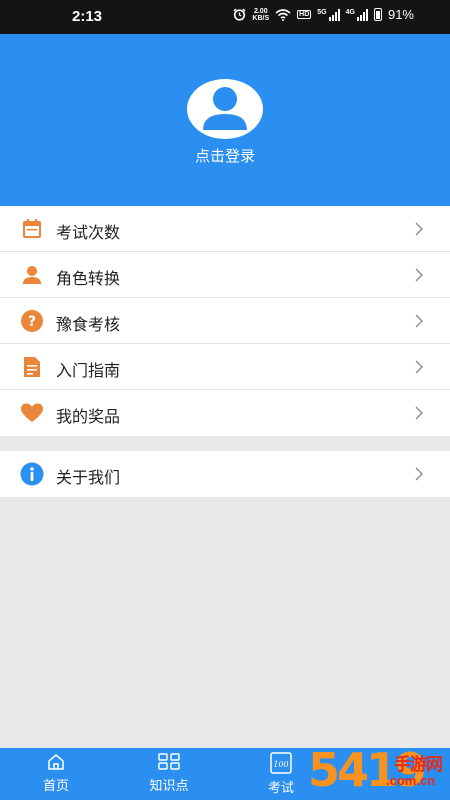 Image resolution: width=450 pixels, height=800 pixels. I want to click on net-speed-value: 2.00, so click(260, 11).